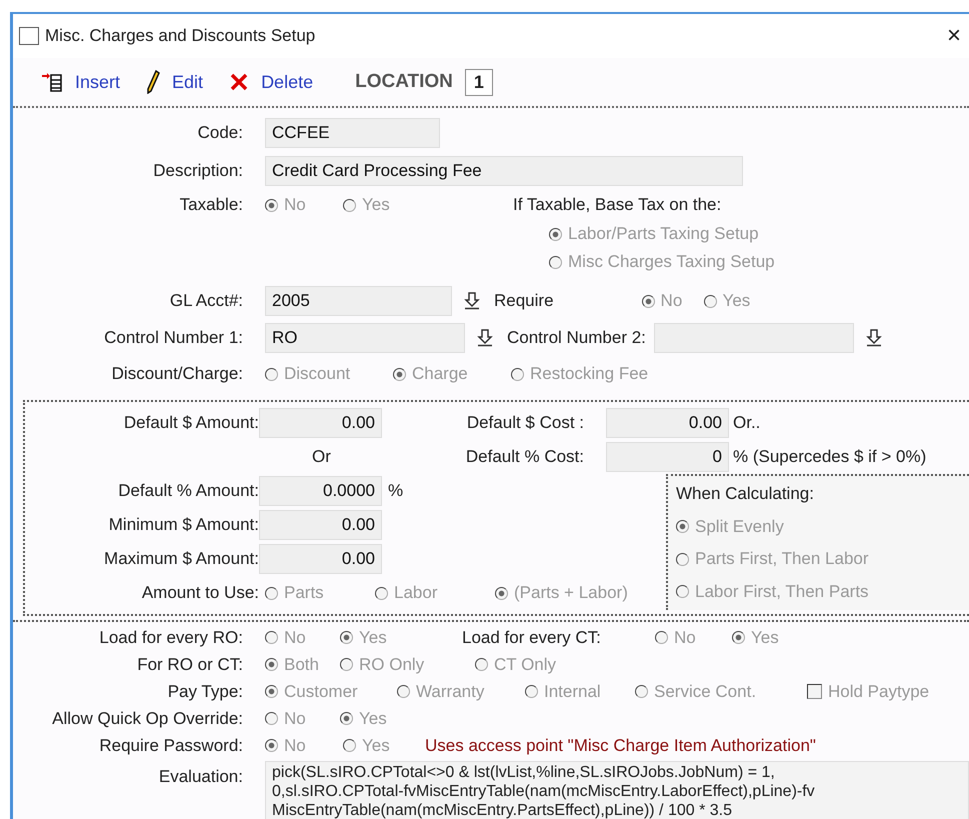  What do you see at coordinates (201, 776) in the screenshot?
I see `field-label: Evaluation:` at bounding box center [201, 776].